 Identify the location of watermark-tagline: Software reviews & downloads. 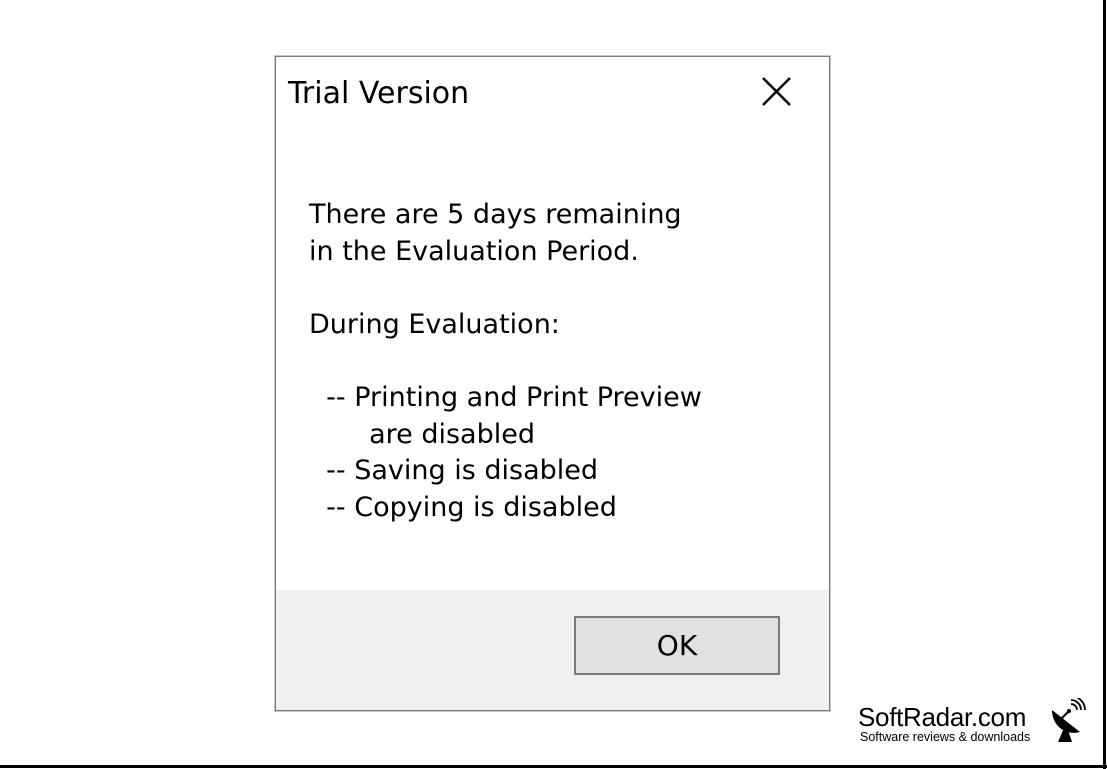
(945, 737).